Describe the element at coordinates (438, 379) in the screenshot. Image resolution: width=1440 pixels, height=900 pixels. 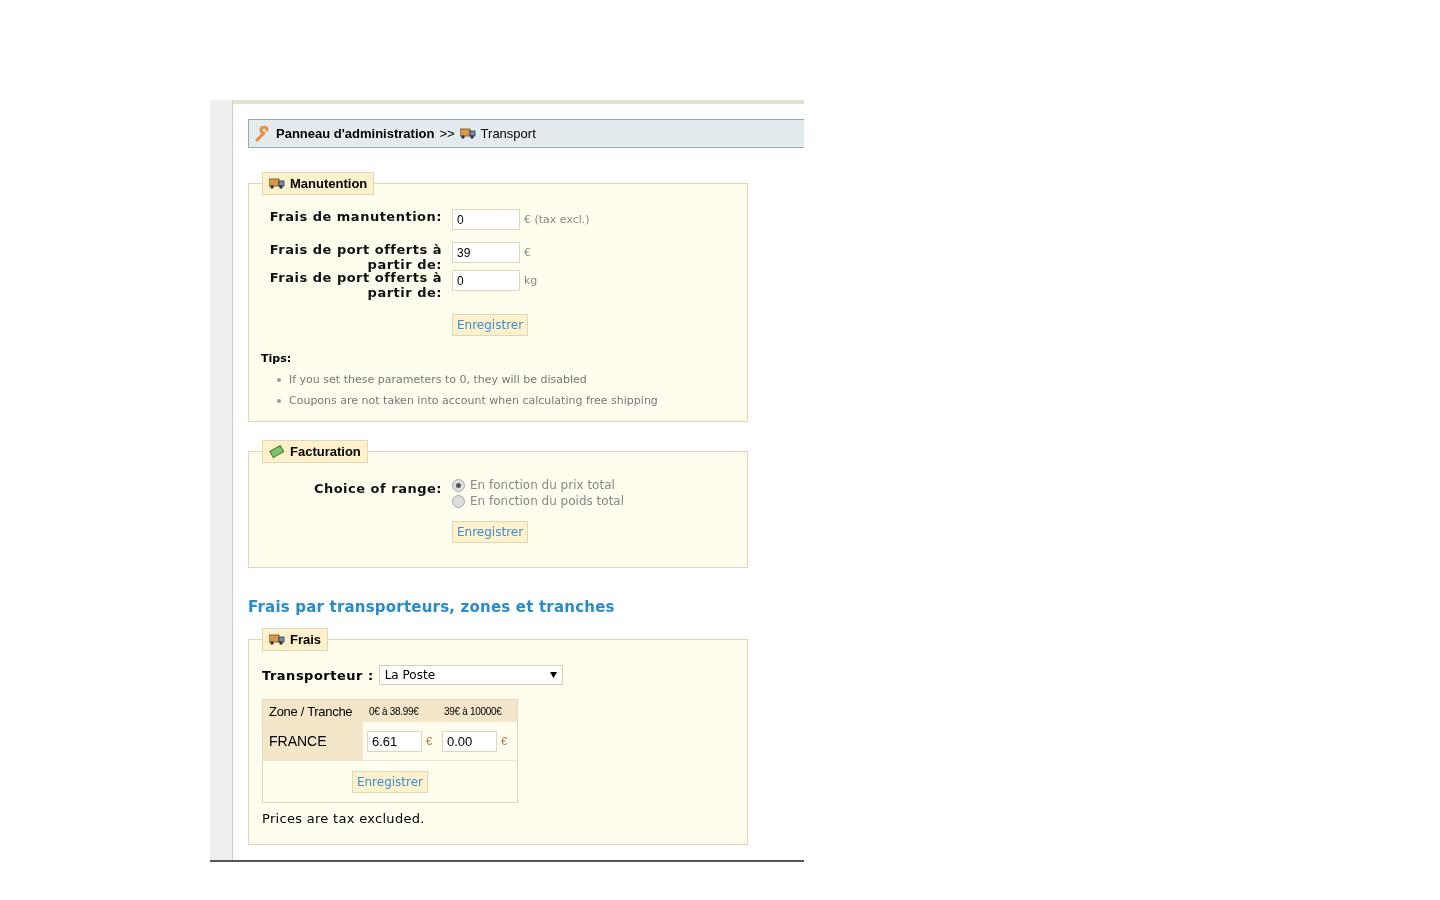
I see `tip-text: If you set these parameters to 0, they will be disabled` at that location.